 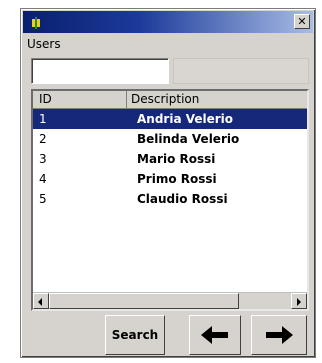 I want to click on search-input, so click(x=100, y=71).